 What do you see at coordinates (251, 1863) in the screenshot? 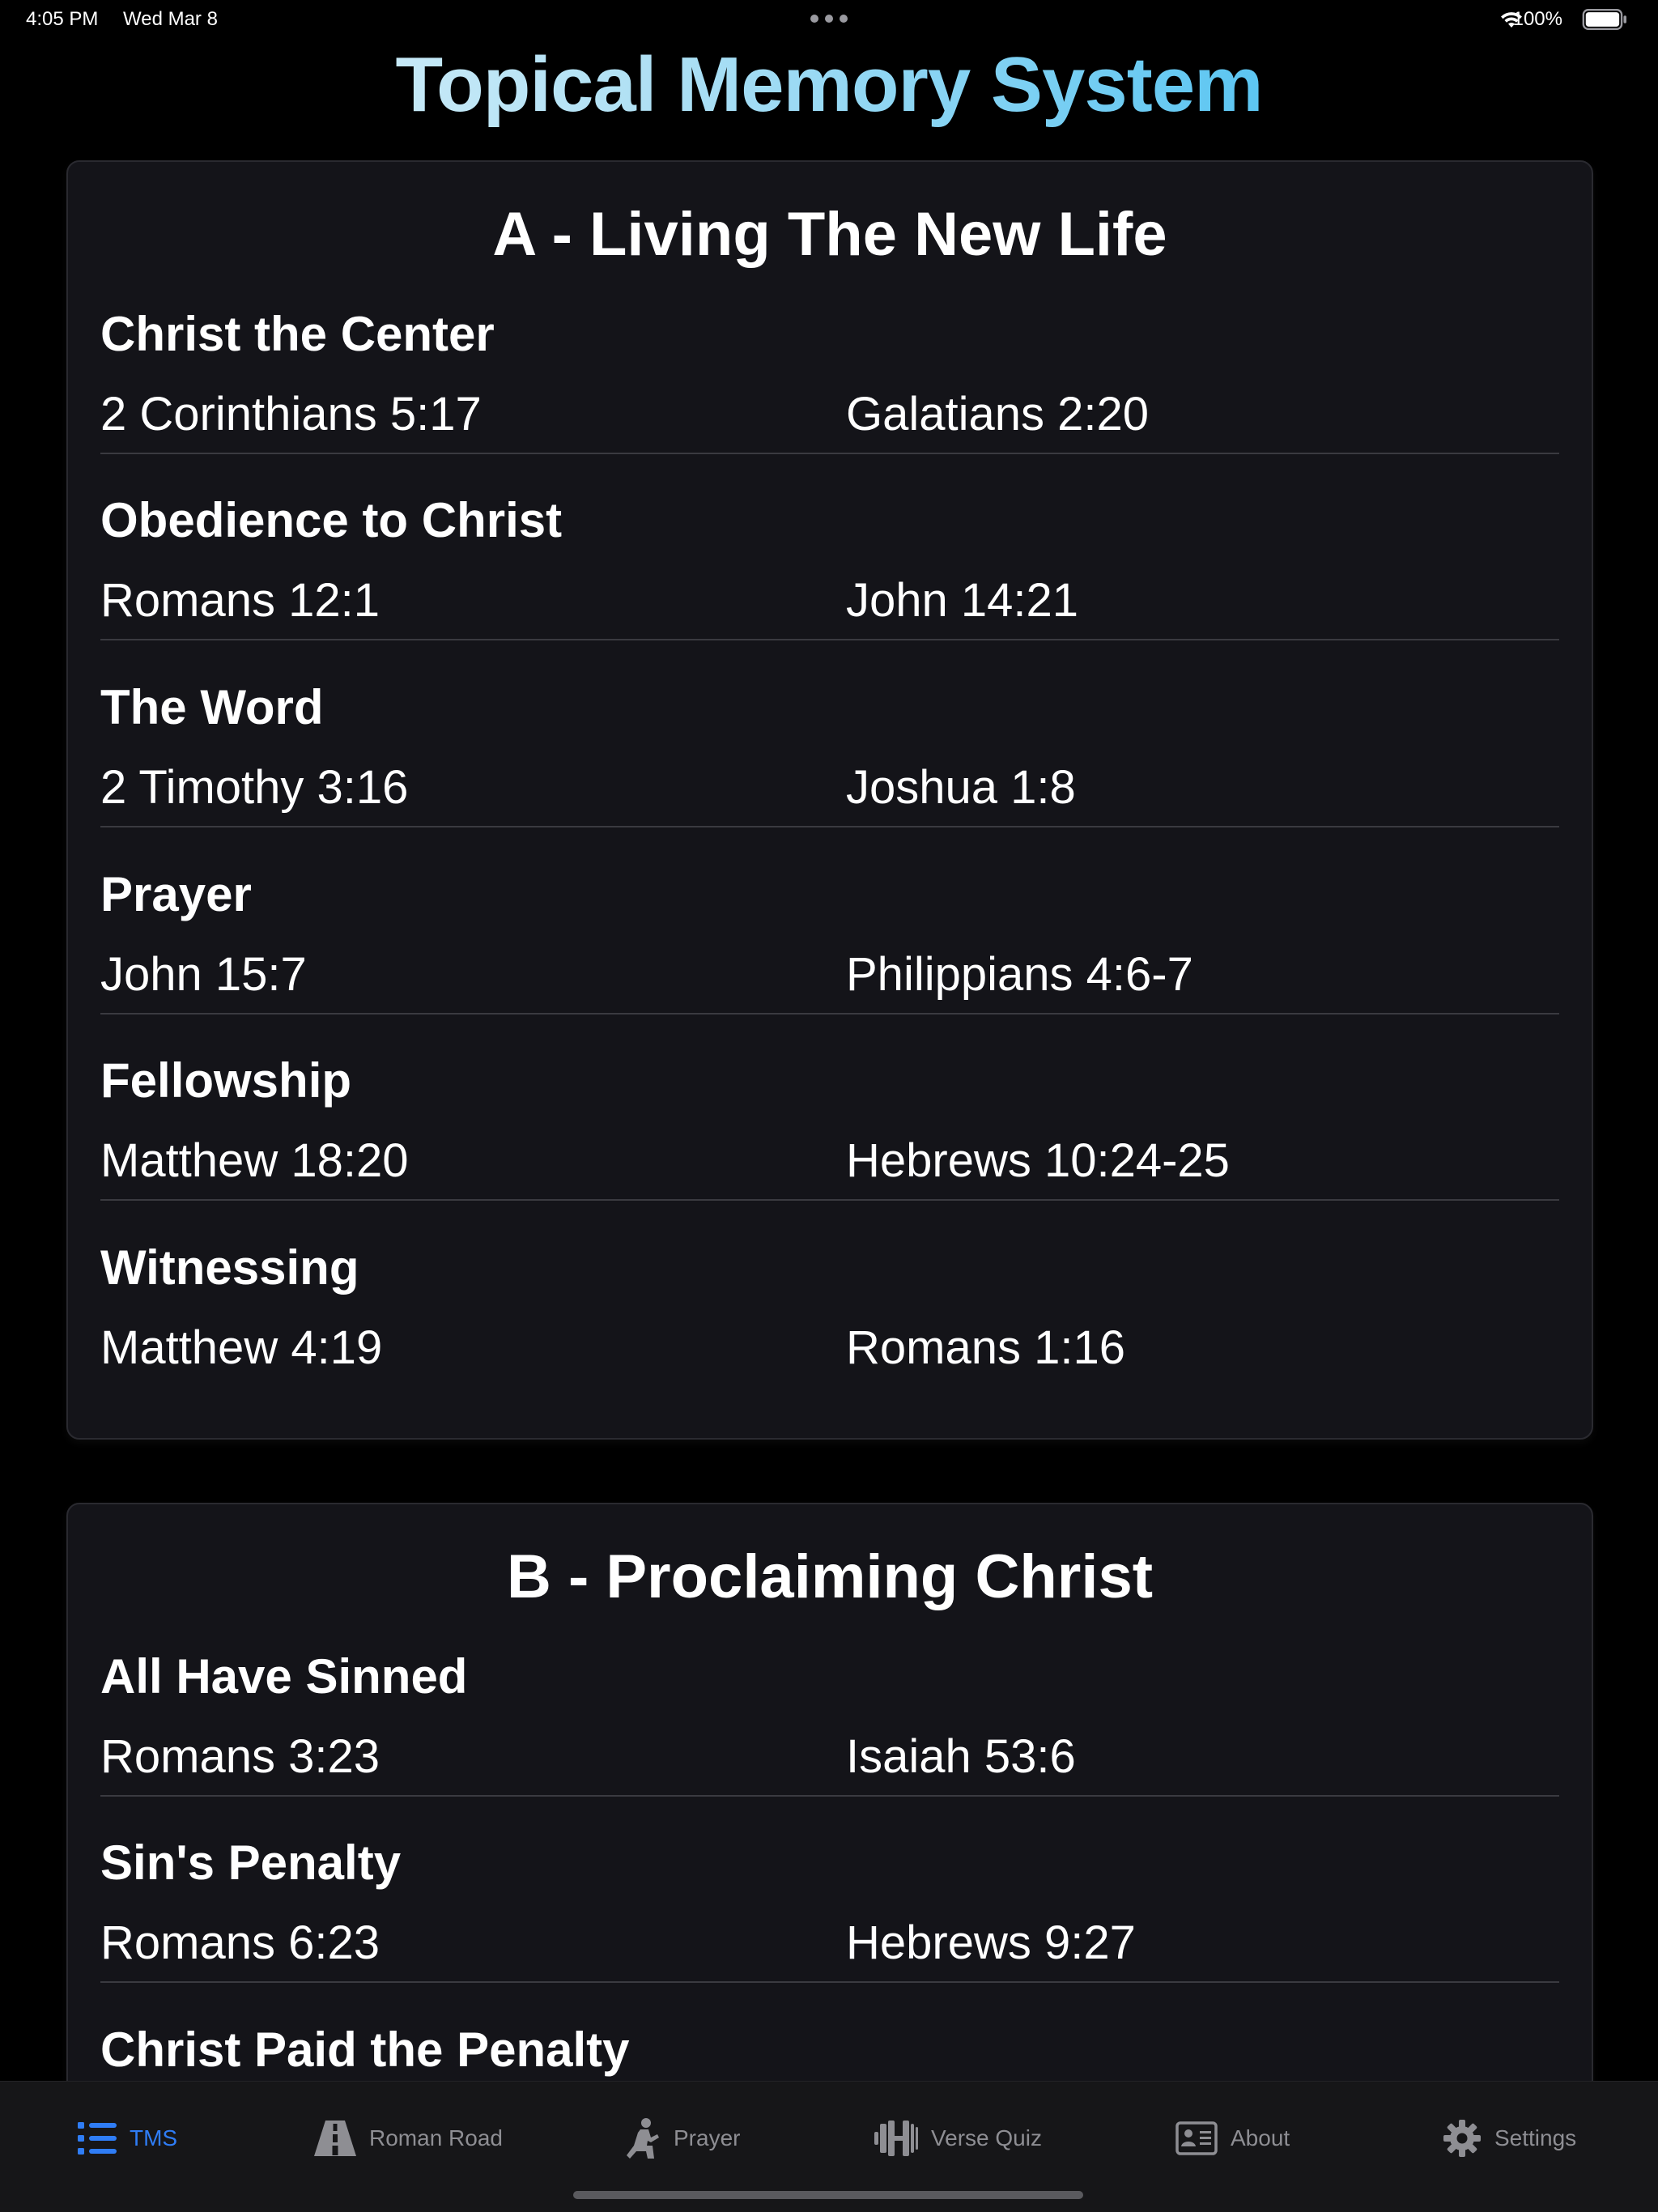
I see `topic-title: Sin's Penalty` at bounding box center [251, 1863].